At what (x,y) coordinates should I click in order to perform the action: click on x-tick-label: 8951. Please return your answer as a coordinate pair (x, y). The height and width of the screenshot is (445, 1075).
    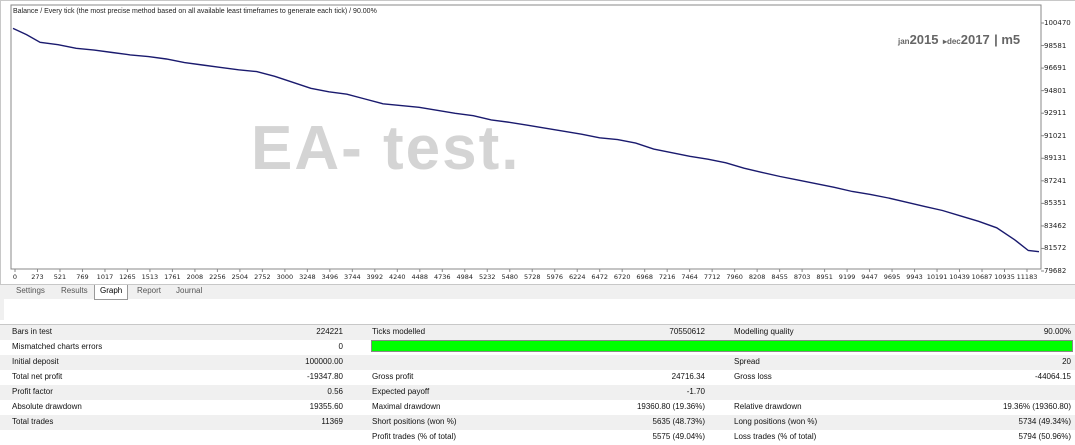
    Looking at the image, I should click on (824, 277).